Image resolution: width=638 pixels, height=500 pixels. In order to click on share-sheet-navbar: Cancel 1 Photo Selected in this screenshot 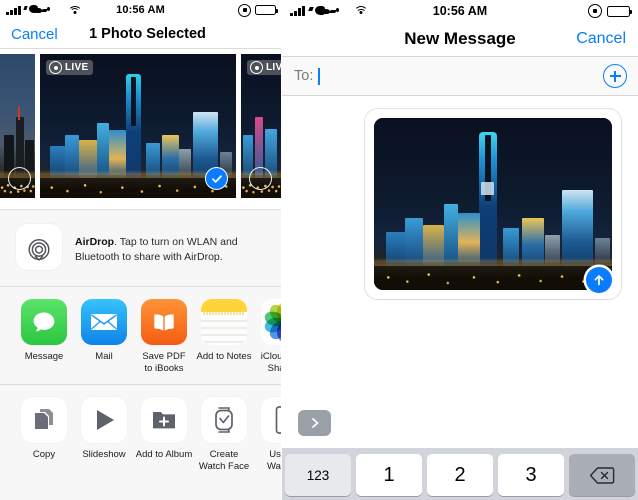, I will do `click(140, 34)`.